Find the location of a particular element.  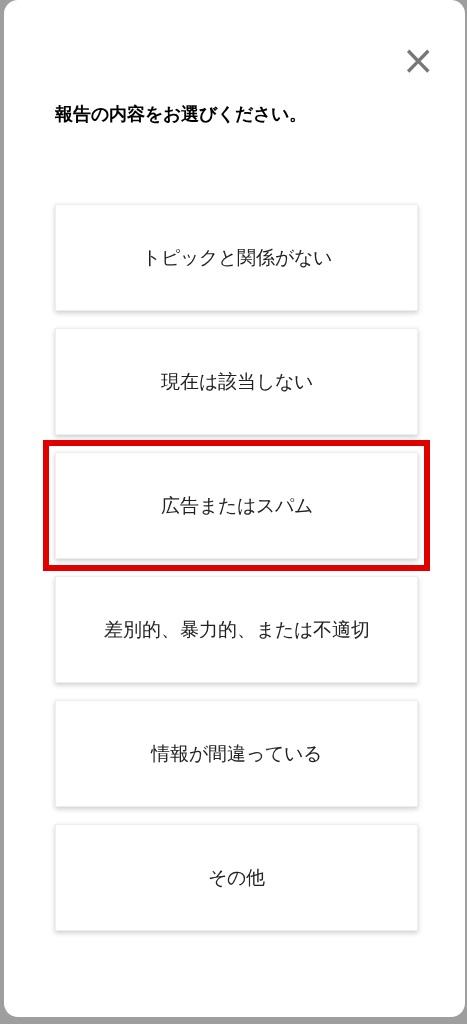

option-button: トピックと関係がない is located at coordinates (236, 257).